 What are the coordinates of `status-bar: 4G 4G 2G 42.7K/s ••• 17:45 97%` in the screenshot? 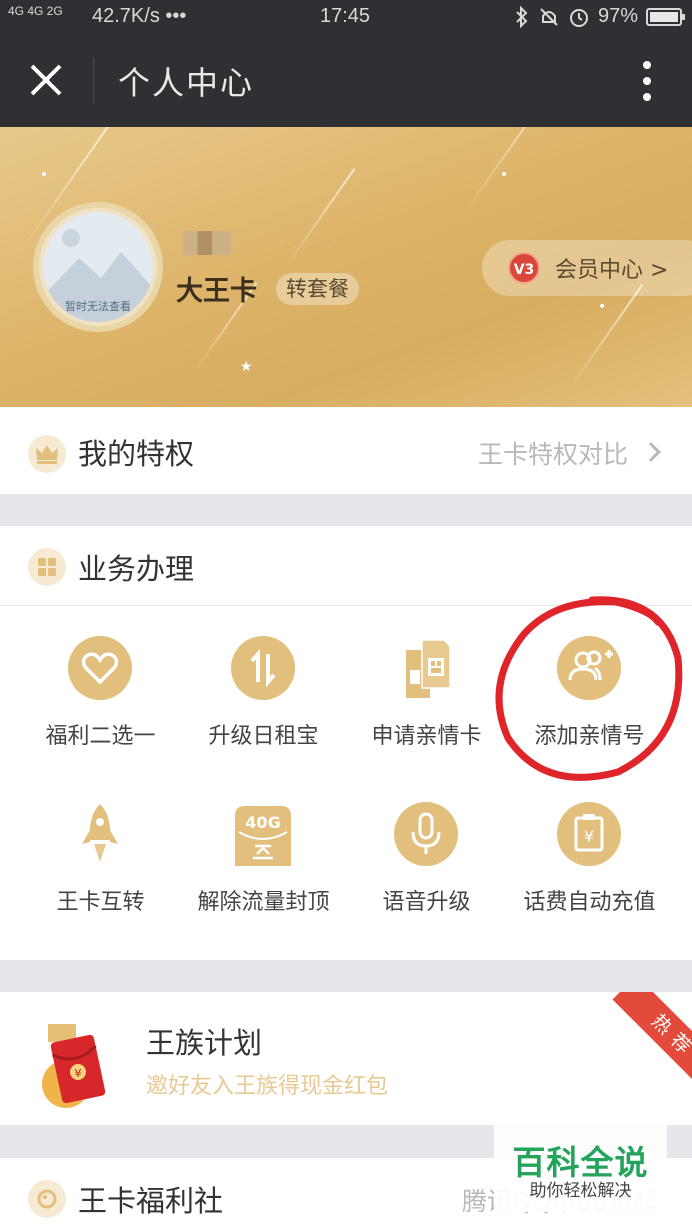 It's located at (346, 17).